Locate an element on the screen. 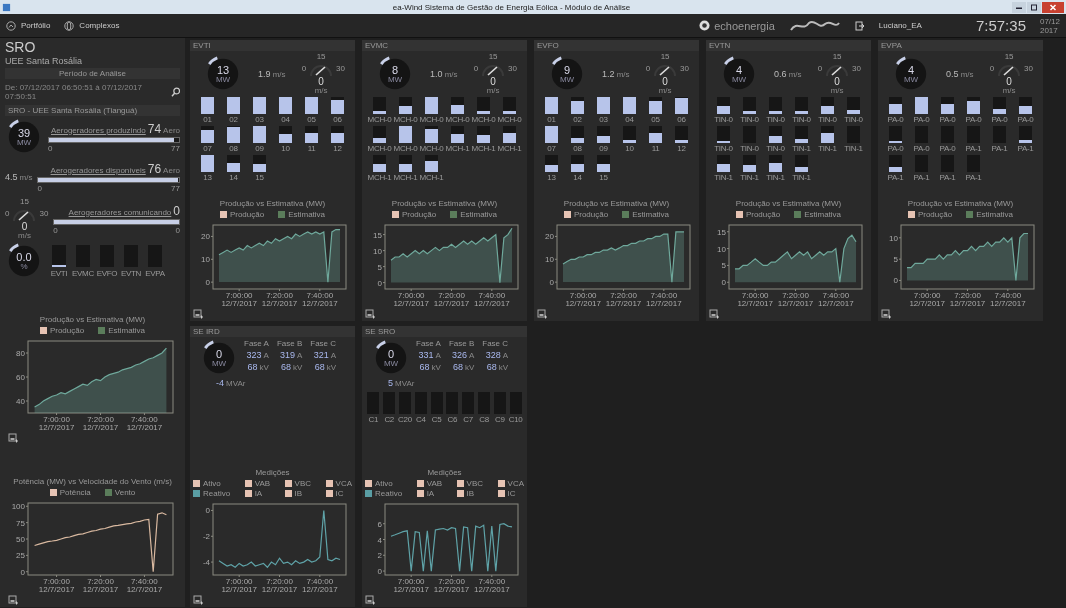 Image resolution: width=1066 pixels, height=608 pixels. chart-title: Produção vs Estimativa (MW) is located at coordinates (272, 203).